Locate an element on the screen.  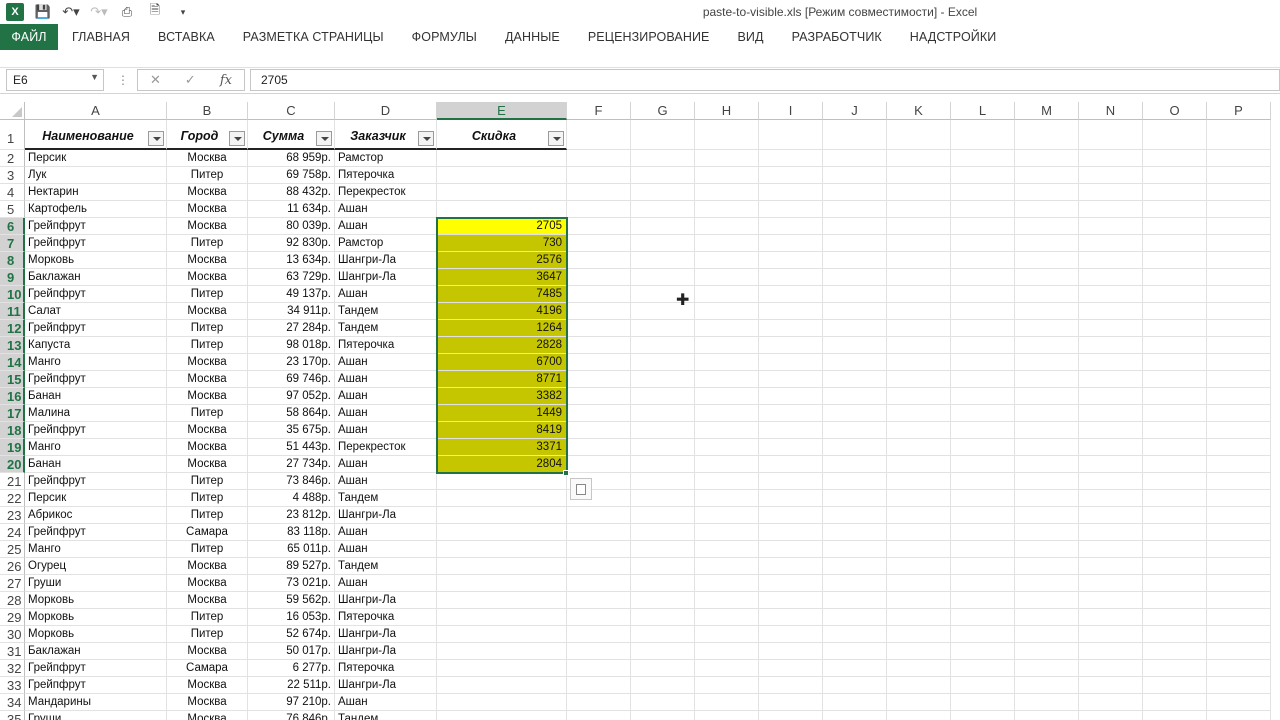
discount-cell: 1449 is located at coordinates (502, 413).